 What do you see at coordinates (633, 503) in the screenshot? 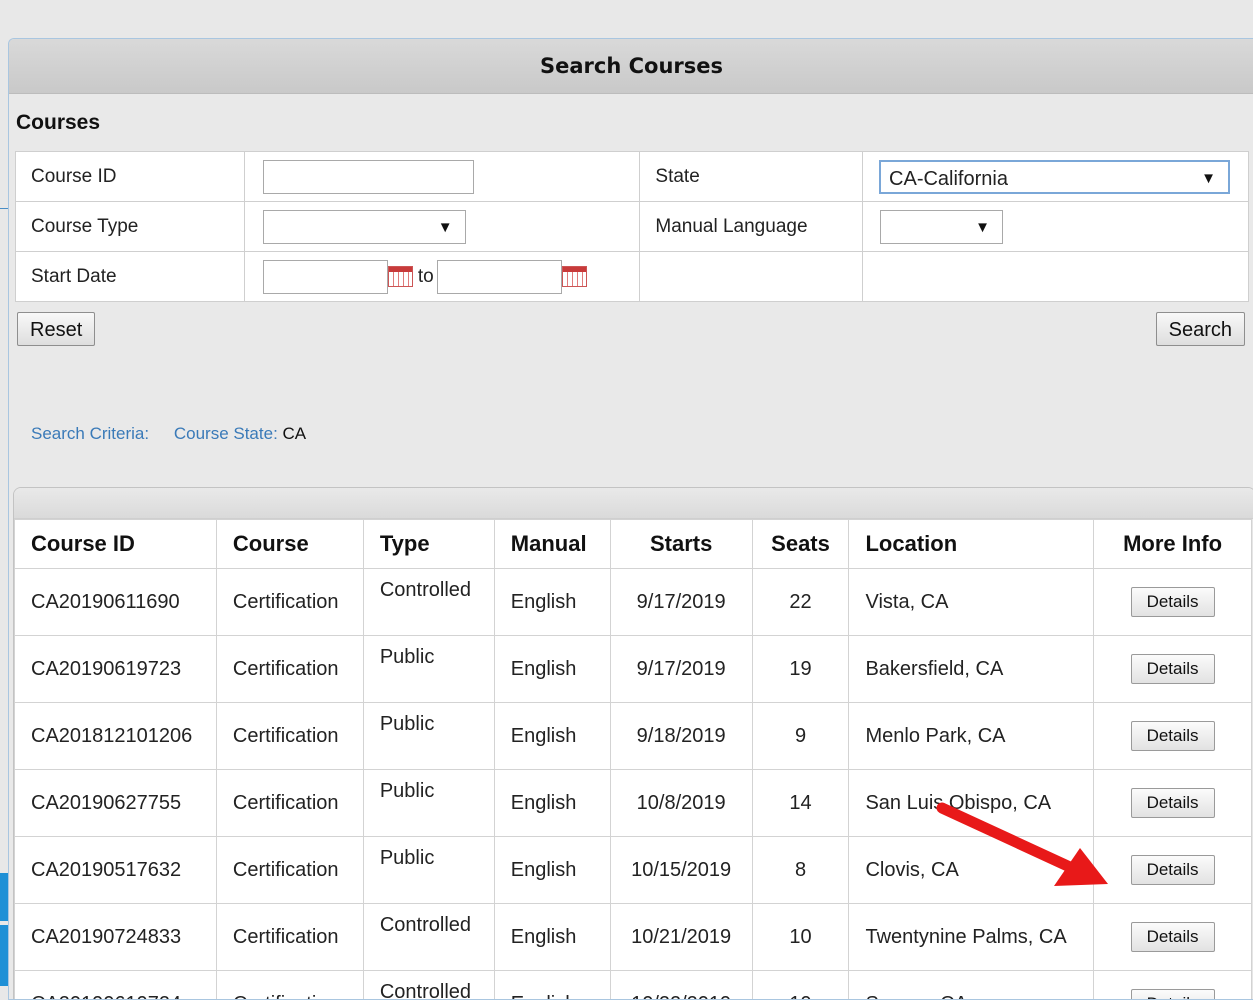
I see `results-header-bar` at bounding box center [633, 503].